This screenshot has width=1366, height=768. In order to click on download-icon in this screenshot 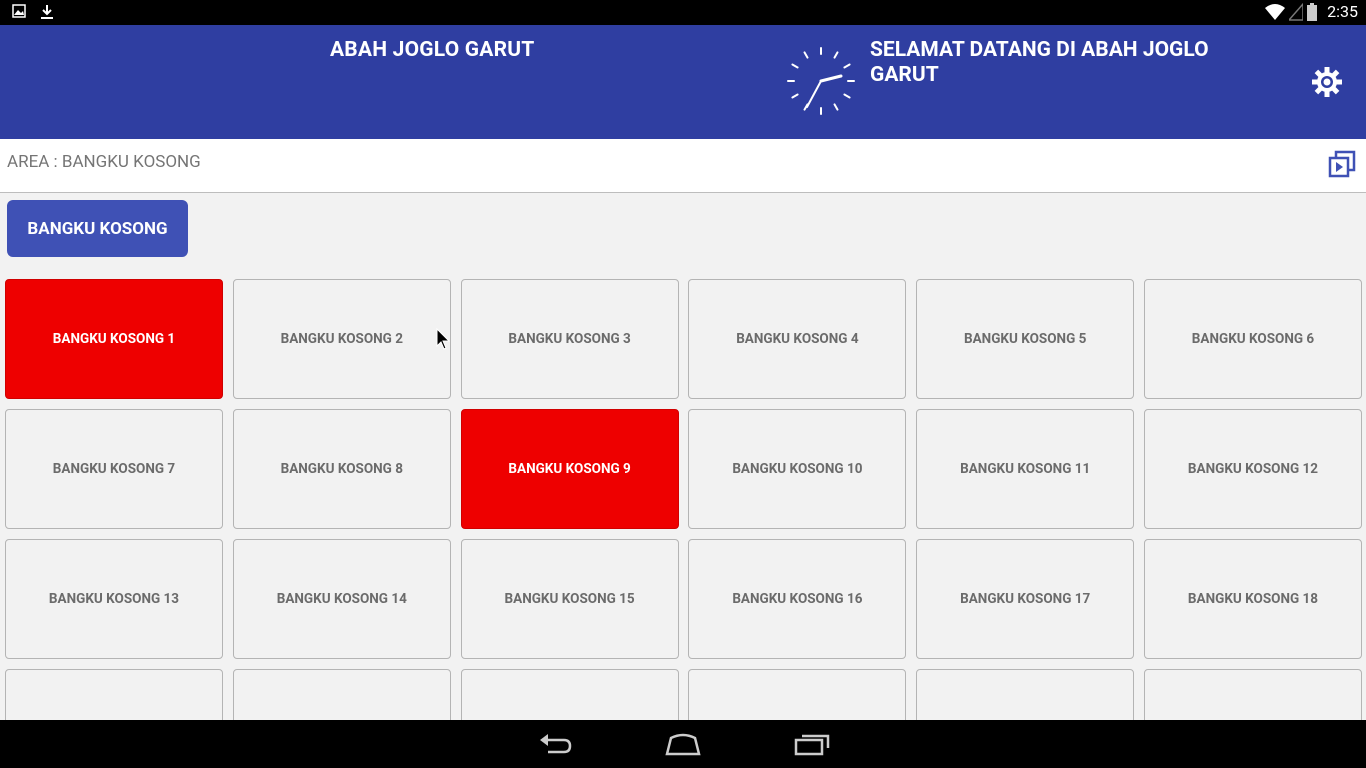, I will do `click(47, 12)`.